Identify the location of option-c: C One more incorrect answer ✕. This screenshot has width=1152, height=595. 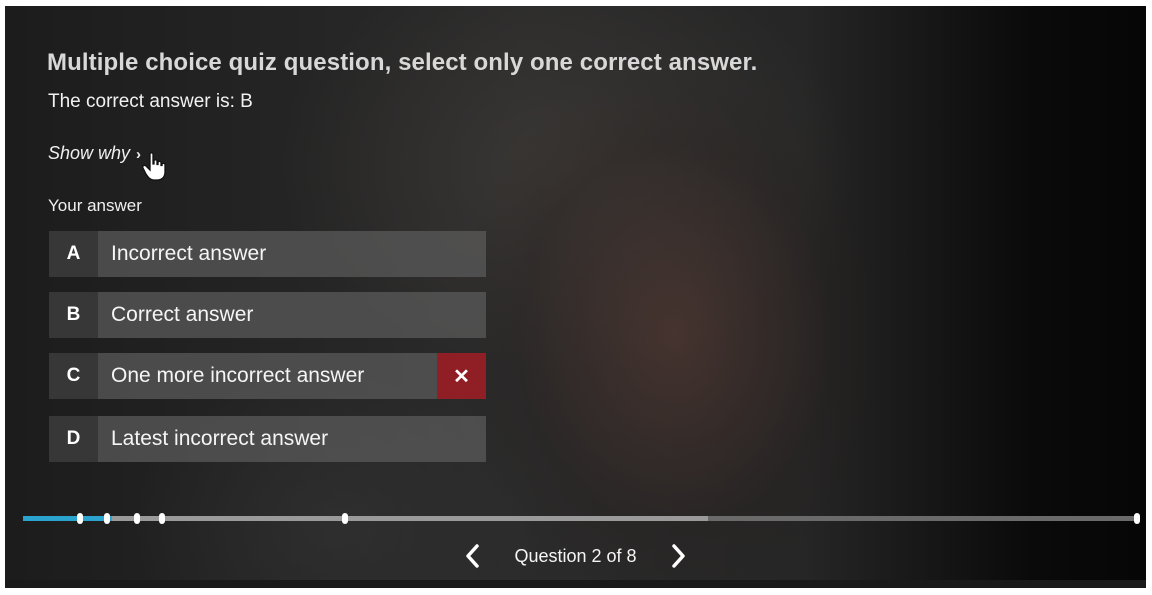
(267, 376).